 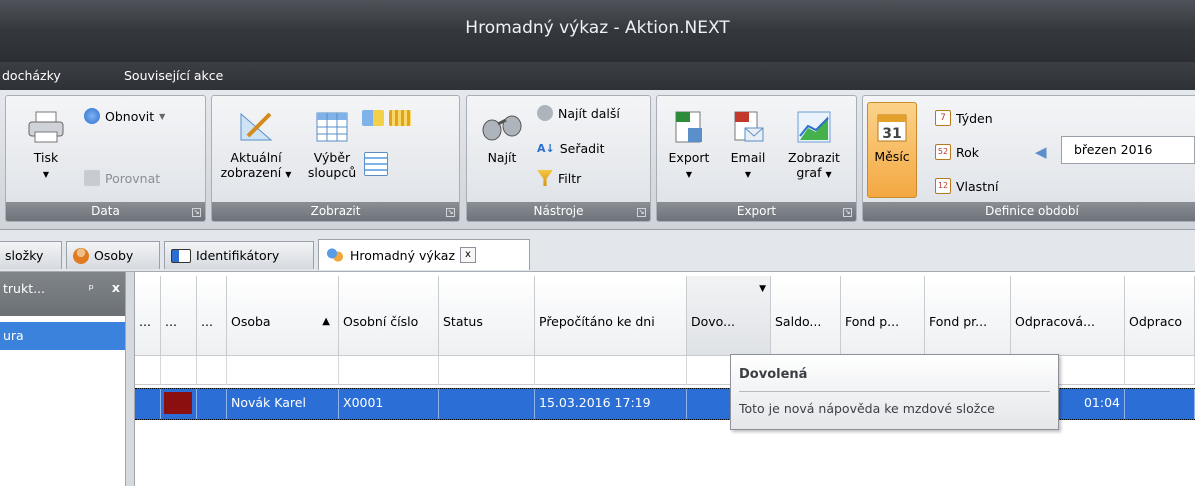 I want to click on print-button: Tisk ▼, so click(x=46, y=146).